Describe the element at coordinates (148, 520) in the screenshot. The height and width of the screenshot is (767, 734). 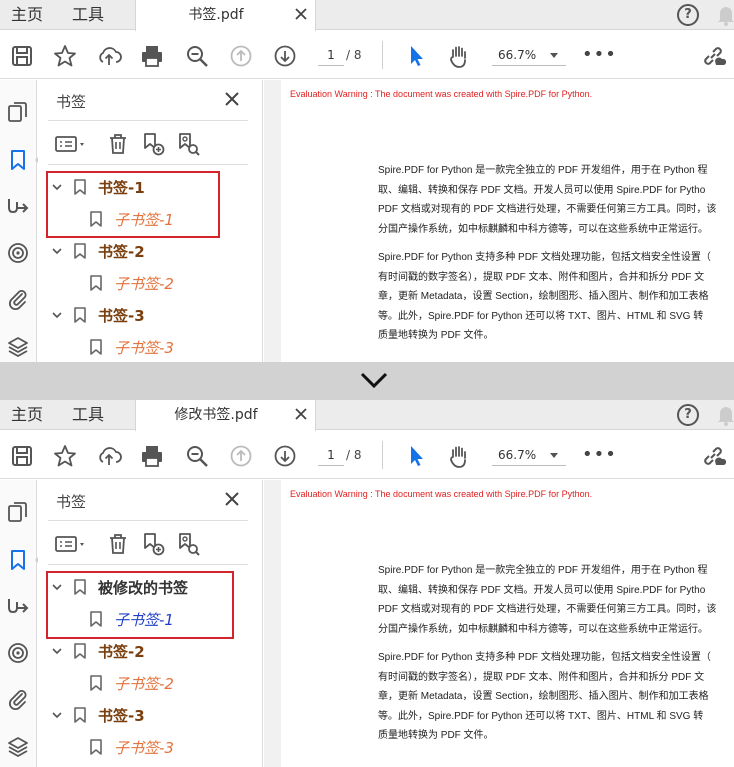
I see `divider` at that location.